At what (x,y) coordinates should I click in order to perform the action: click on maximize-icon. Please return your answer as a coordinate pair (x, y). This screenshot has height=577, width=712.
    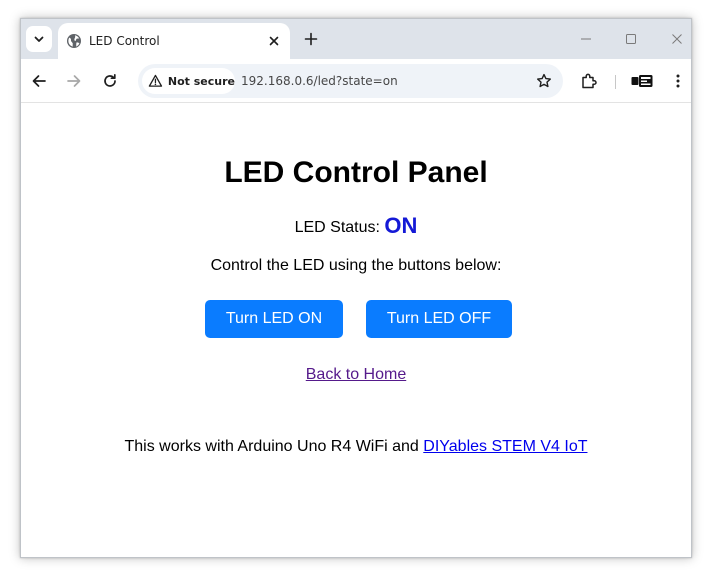
    Looking at the image, I should click on (631, 39).